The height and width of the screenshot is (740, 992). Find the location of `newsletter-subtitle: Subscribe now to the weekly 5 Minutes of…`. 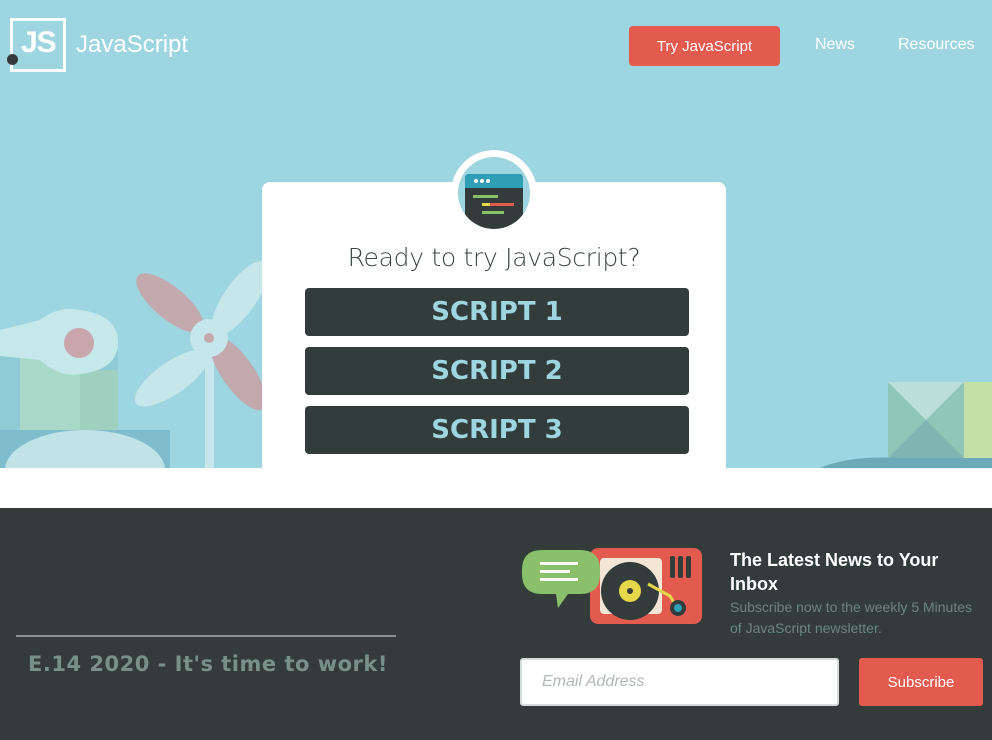

newsletter-subtitle: Subscribe now to the weekly 5 Minutes of… is located at coordinates (851, 617).